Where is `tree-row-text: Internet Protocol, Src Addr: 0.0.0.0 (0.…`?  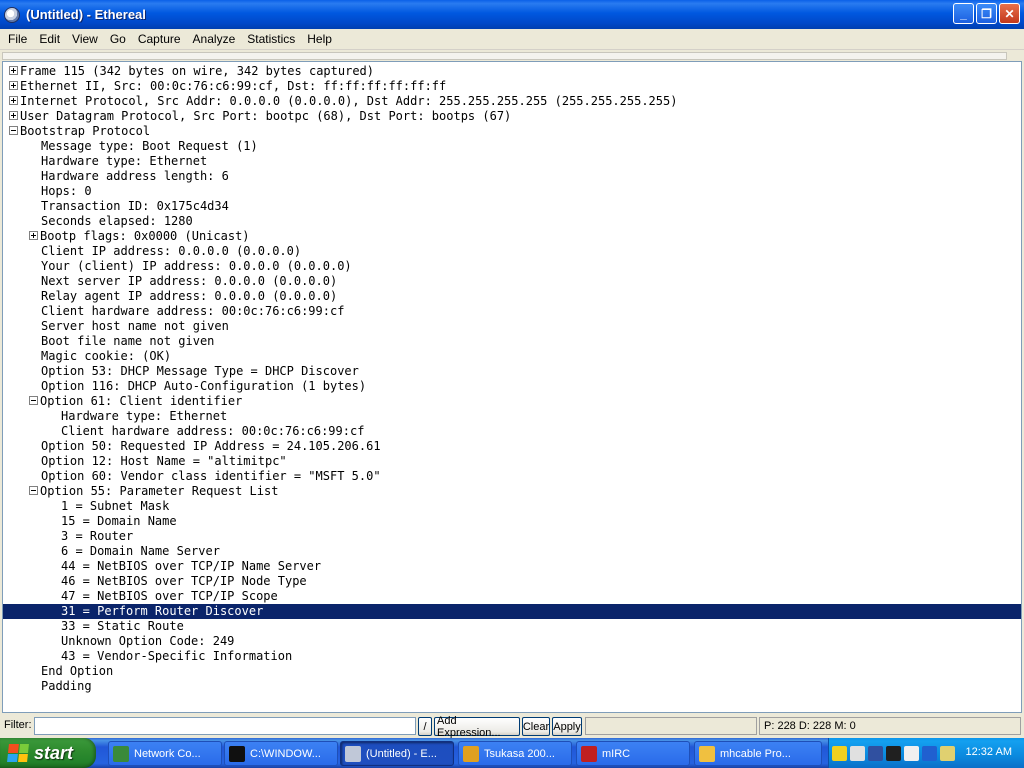 tree-row-text: Internet Protocol, Src Addr: 0.0.0.0 (0.… is located at coordinates (349, 101).